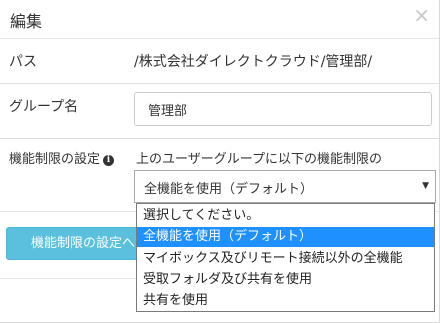 This screenshot has width=440, height=323. What do you see at coordinates (229, 189) in the screenshot?
I see `restriction-select-value: 全機能を使用（デフォルト）` at bounding box center [229, 189].